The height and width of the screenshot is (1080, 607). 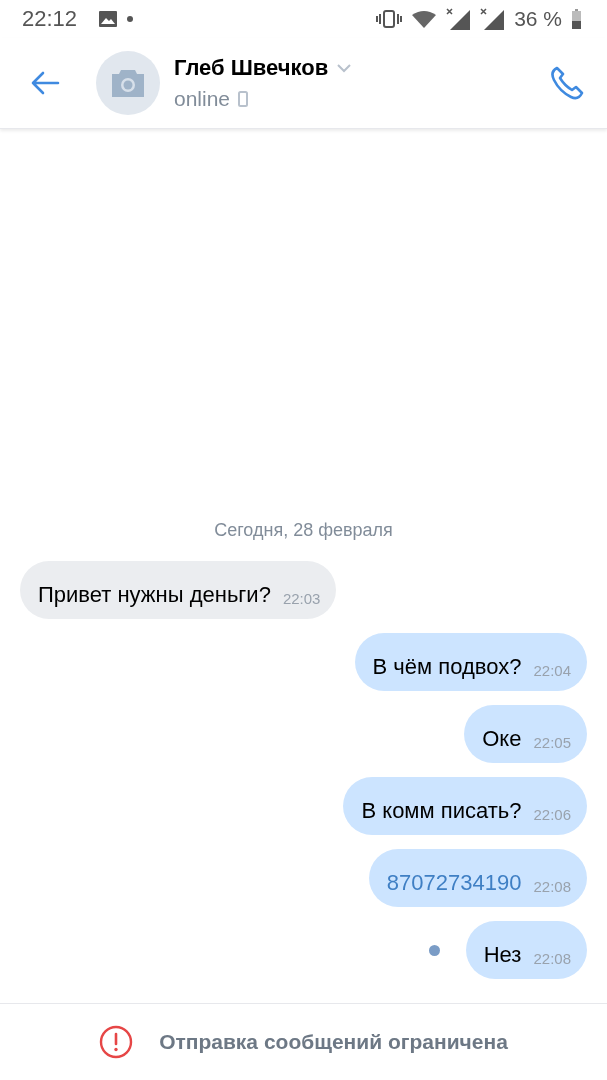 I want to click on message-time: 22:03, so click(x=301, y=599).